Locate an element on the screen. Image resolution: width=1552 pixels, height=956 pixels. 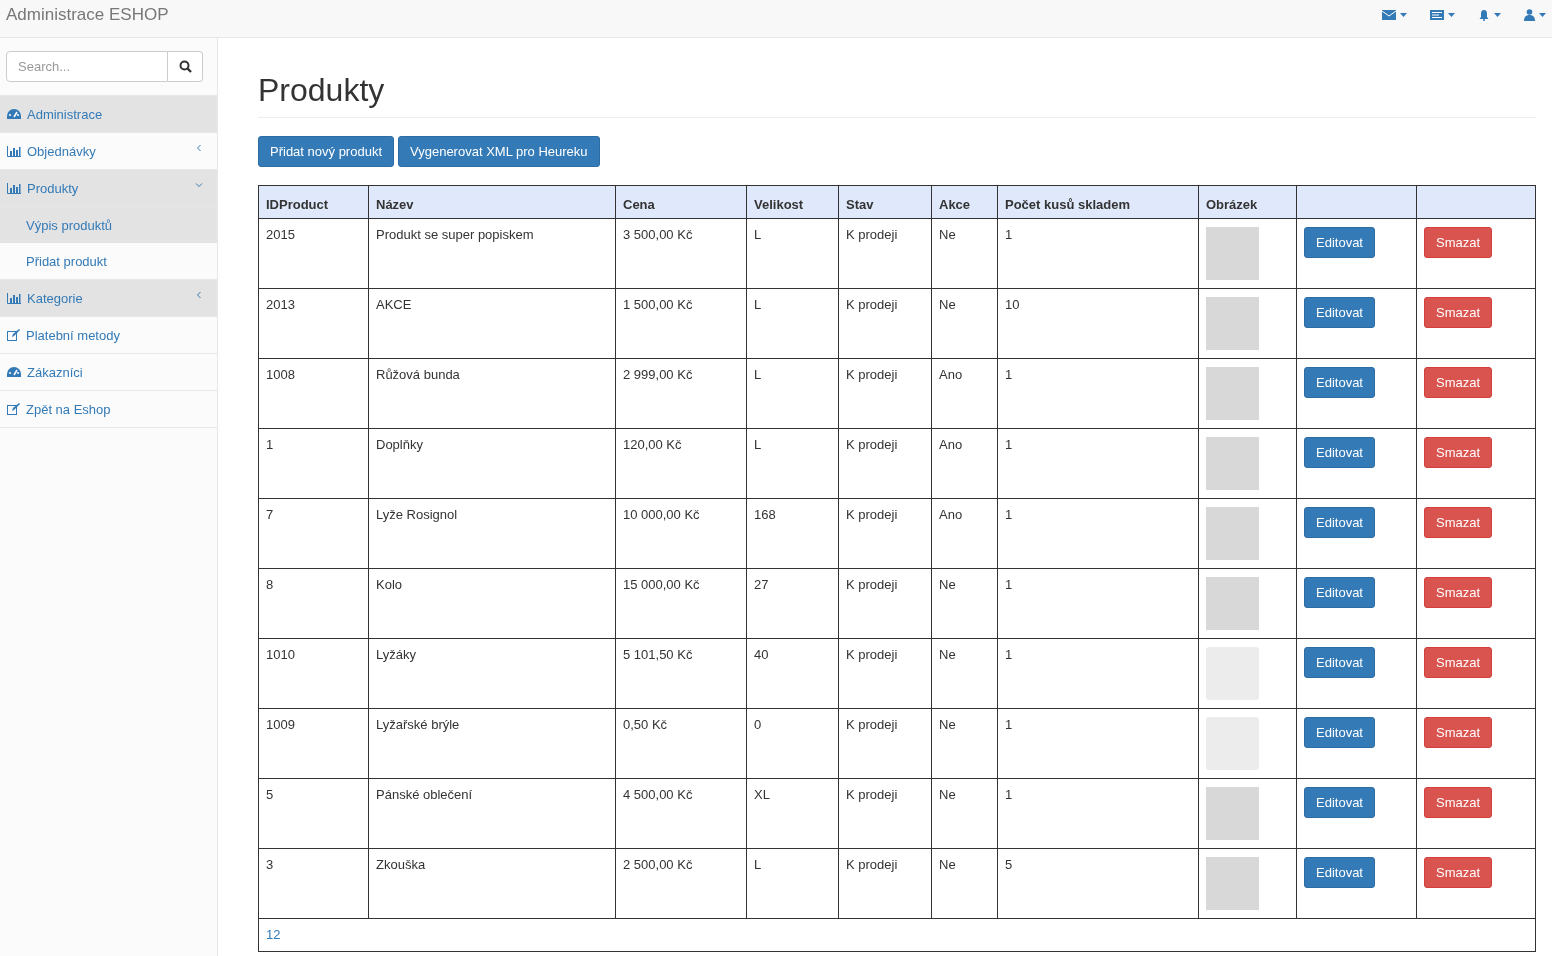
table-cell: Lyžáky is located at coordinates (492, 673).